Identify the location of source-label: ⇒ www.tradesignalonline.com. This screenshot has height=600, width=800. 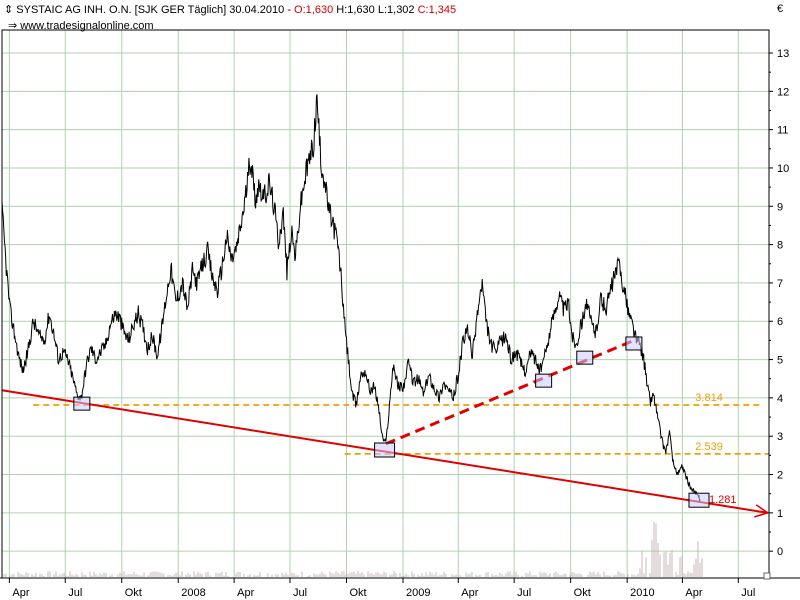
(81, 25).